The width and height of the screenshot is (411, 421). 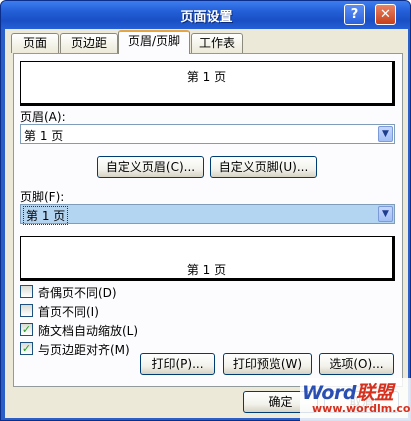 What do you see at coordinates (68, 312) in the screenshot?
I see `first-page-label: 首页不同(I)` at bounding box center [68, 312].